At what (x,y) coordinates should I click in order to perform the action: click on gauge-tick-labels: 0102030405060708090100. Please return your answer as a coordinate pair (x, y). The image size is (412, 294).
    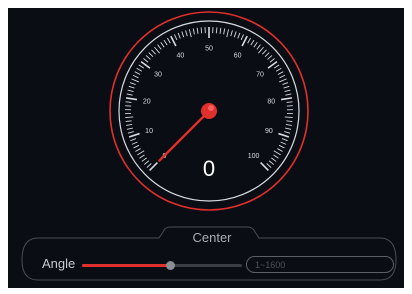
    Looking at the image, I should click on (209, 103).